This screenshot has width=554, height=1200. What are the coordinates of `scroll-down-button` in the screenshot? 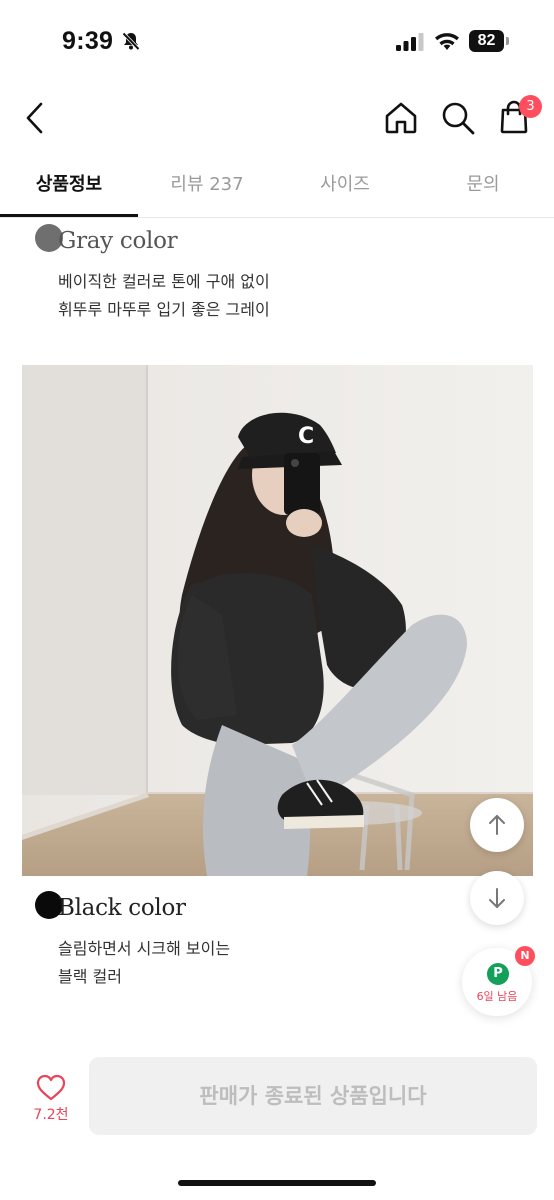 It's located at (497, 898).